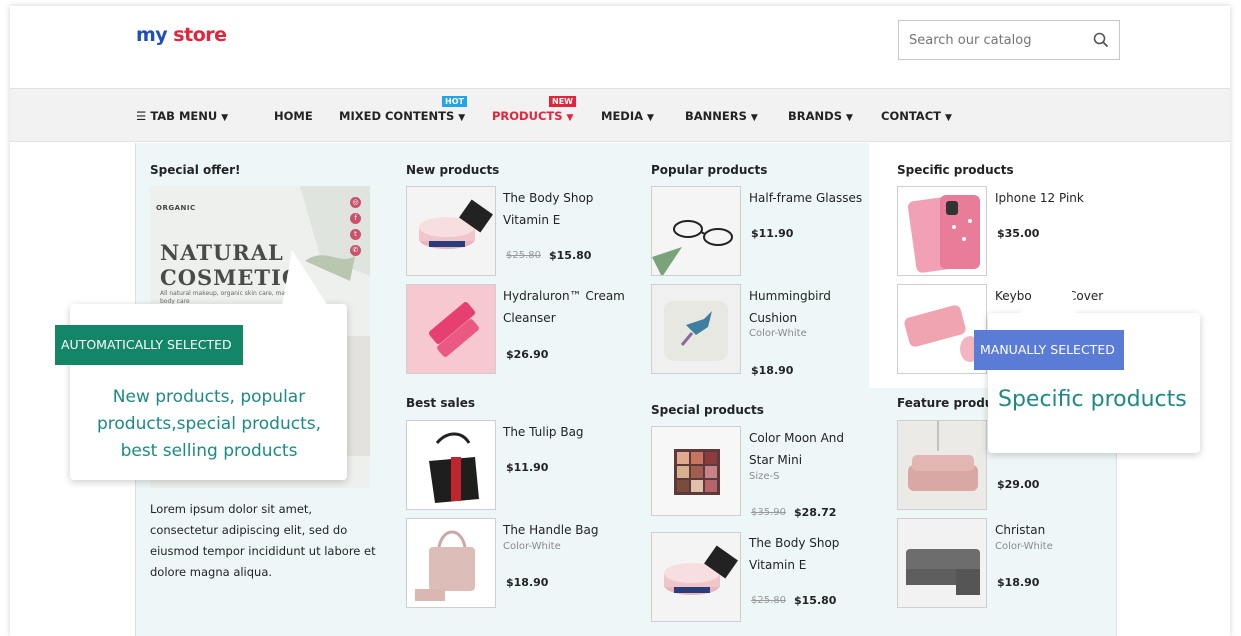 This screenshot has width=1241, height=636. Describe the element at coordinates (768, 512) in the screenshot. I see `product-old-price: $35.90` at that location.